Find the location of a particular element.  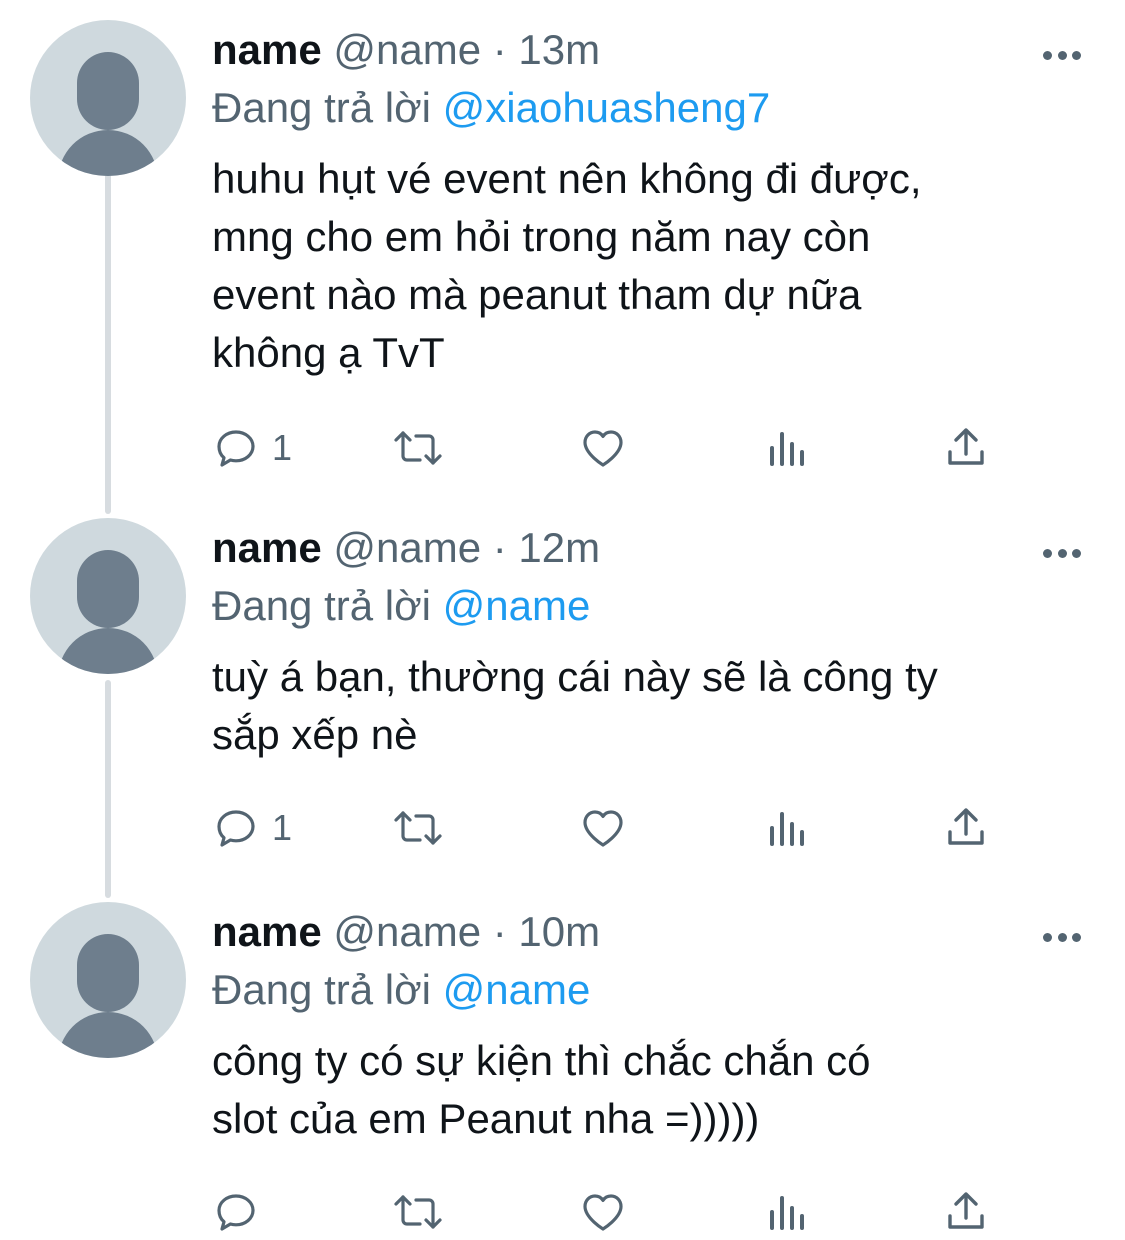

timestamp: 13m is located at coordinates (559, 49).